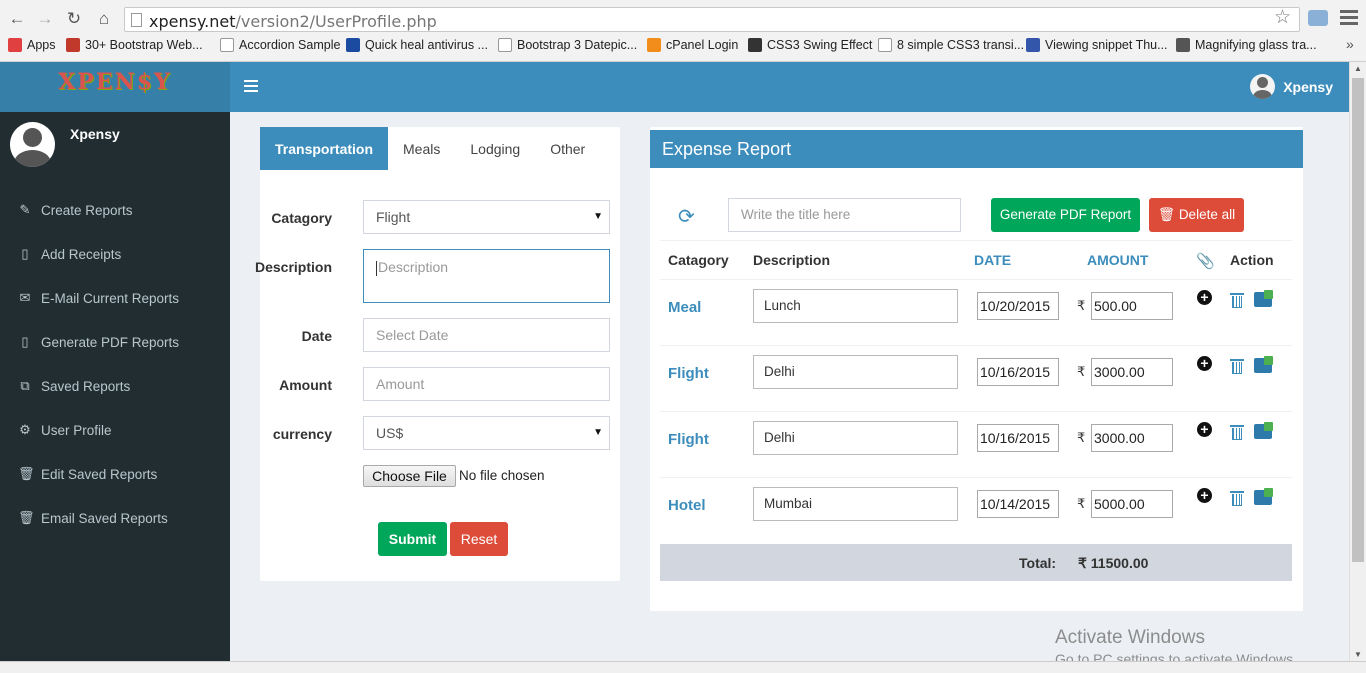 The height and width of the screenshot is (673, 1366). What do you see at coordinates (1130, 637) in the screenshot?
I see `watermark-line1: Activate Windows` at bounding box center [1130, 637].